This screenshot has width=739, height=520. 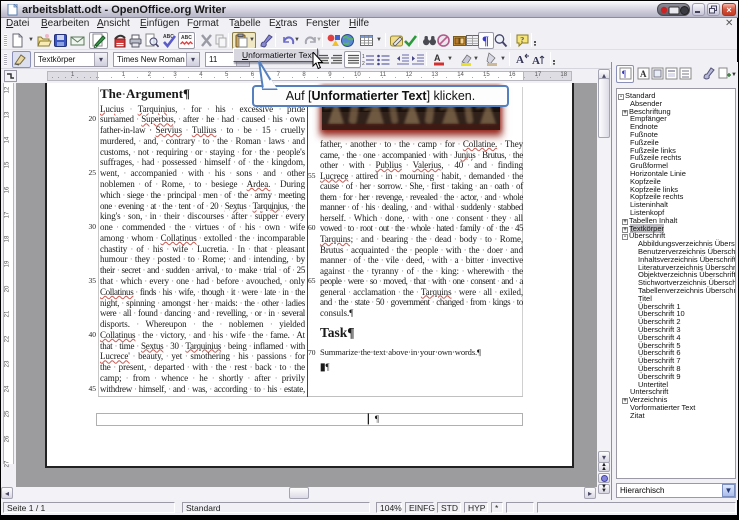 What do you see at coordinates (186, 38) in the screenshot?
I see `svg-text: ABC` at bounding box center [186, 38].